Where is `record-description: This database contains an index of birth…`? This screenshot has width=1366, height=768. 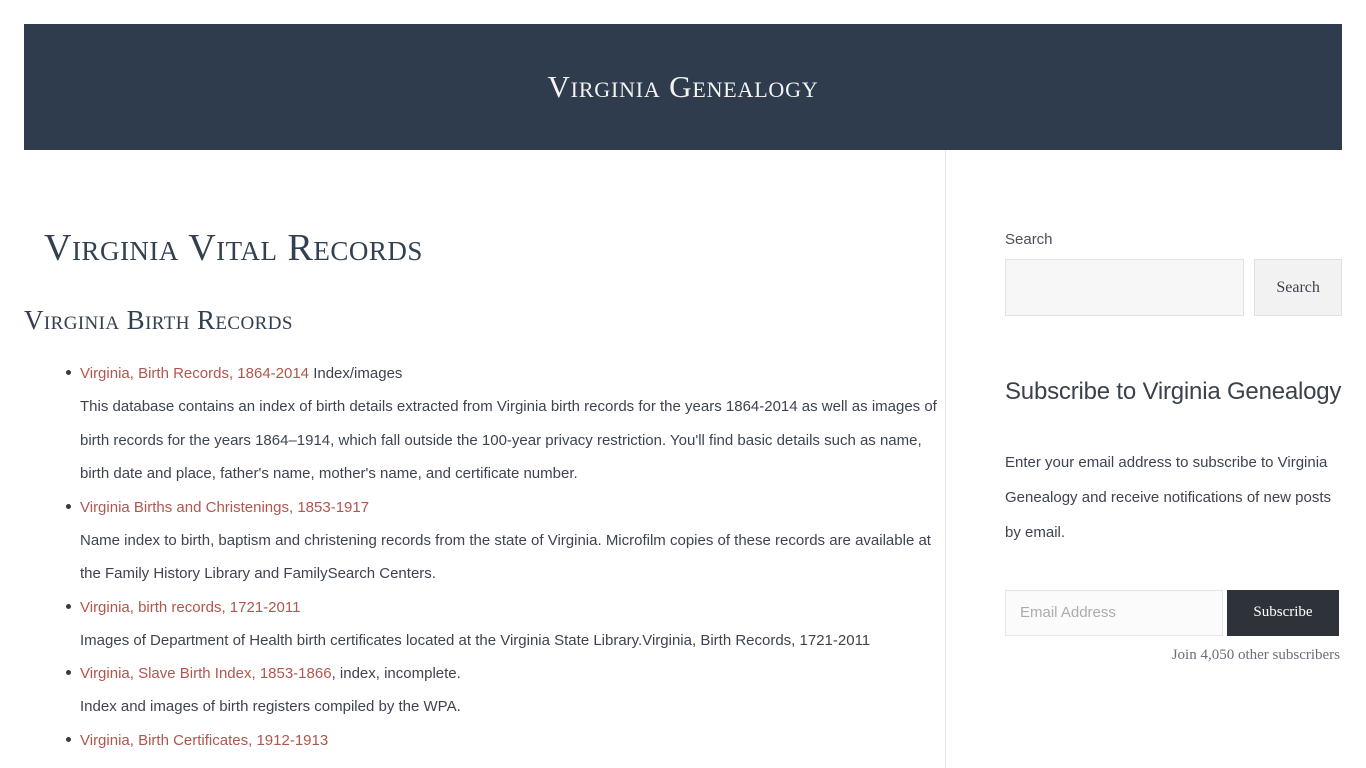
record-description: This database contains an index of birth… is located at coordinates (508, 440).